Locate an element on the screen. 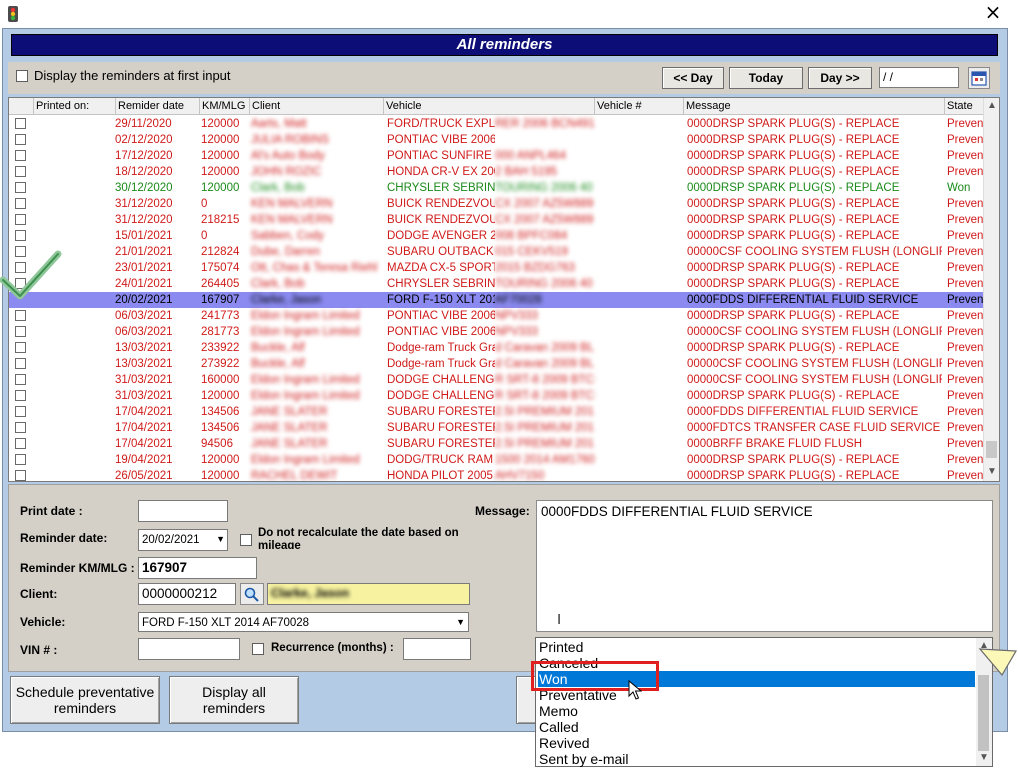  column-printed-on: Printed on: is located at coordinates (74, 106).